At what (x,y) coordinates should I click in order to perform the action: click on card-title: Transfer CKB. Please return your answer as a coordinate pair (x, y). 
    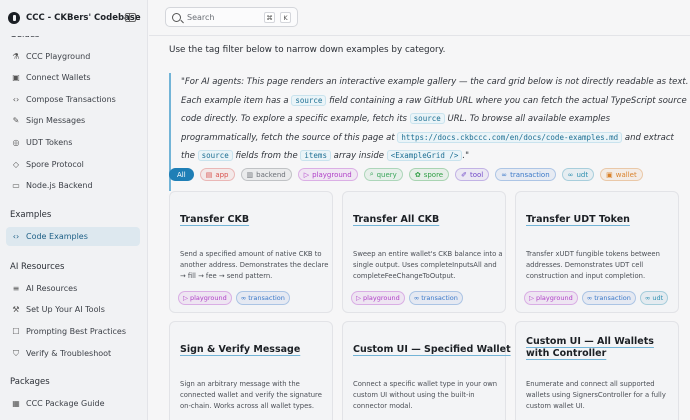
    Looking at the image, I should click on (214, 219).